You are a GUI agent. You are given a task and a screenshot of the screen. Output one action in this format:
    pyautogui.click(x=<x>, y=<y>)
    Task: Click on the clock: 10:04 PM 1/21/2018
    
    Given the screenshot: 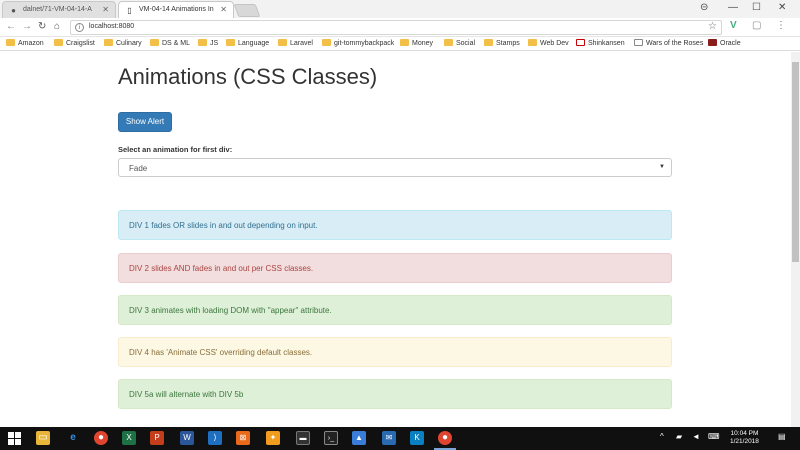 What is the action you would take?
    pyautogui.click(x=744, y=438)
    